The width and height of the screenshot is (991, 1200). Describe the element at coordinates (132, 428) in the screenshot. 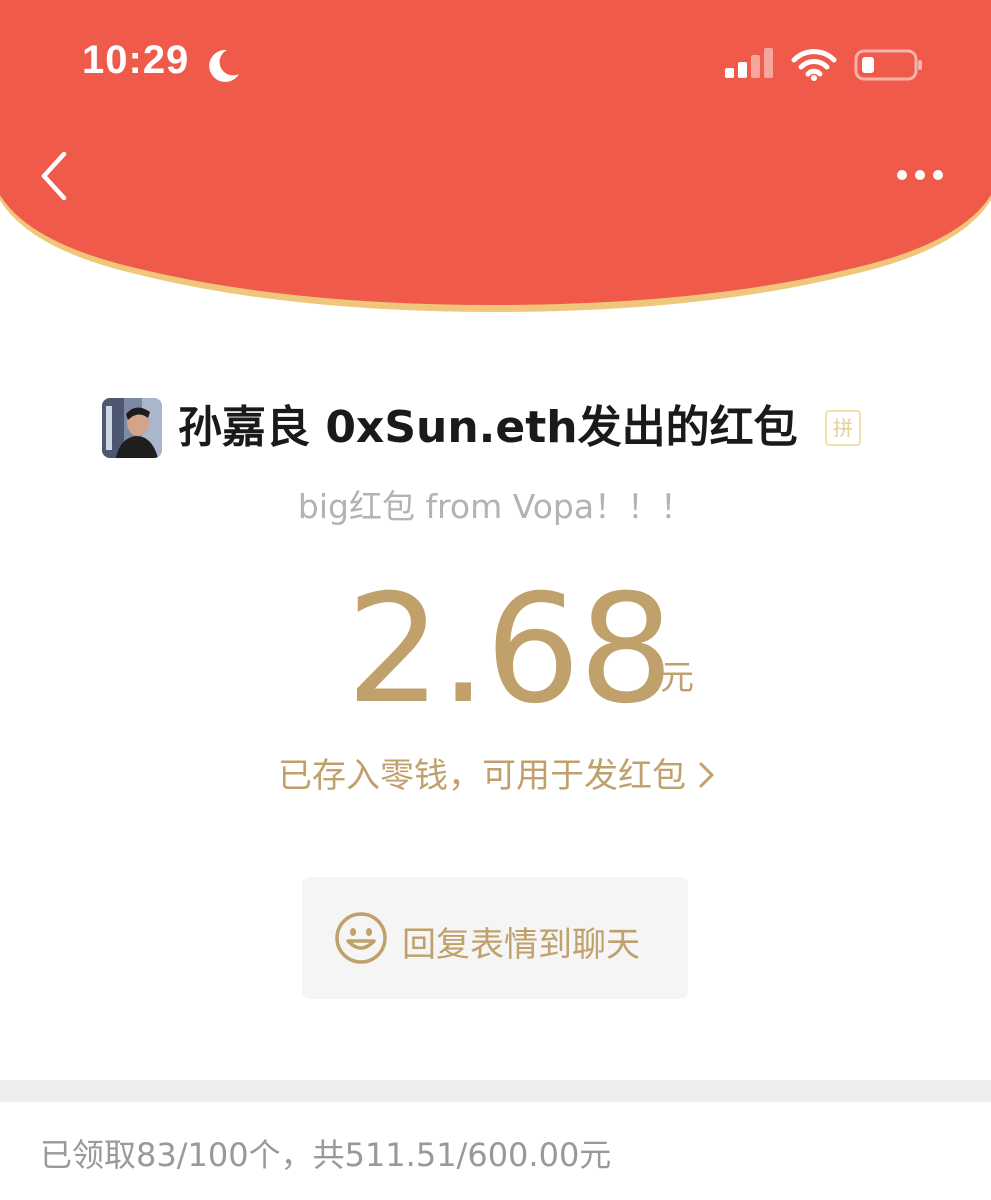

I see `avatar` at that location.